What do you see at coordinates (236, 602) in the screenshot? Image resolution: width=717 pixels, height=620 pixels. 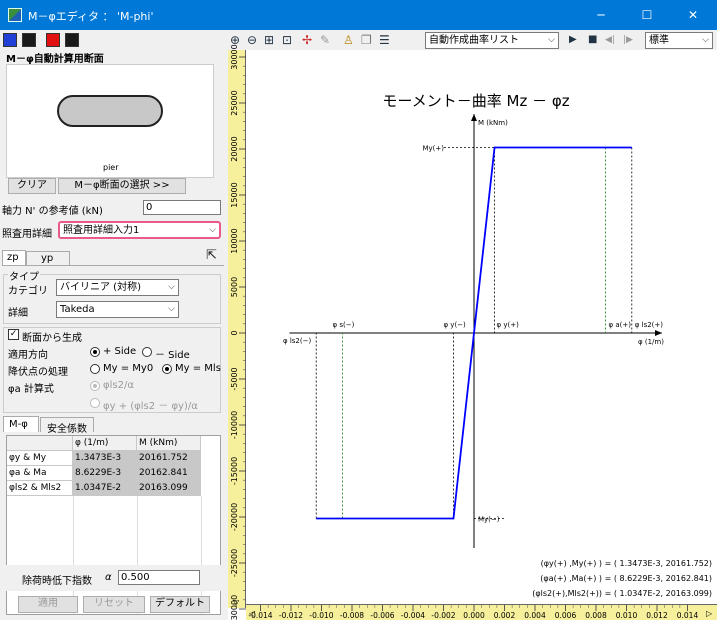 I see `ruler-down-arrow: ▽` at bounding box center [236, 602].